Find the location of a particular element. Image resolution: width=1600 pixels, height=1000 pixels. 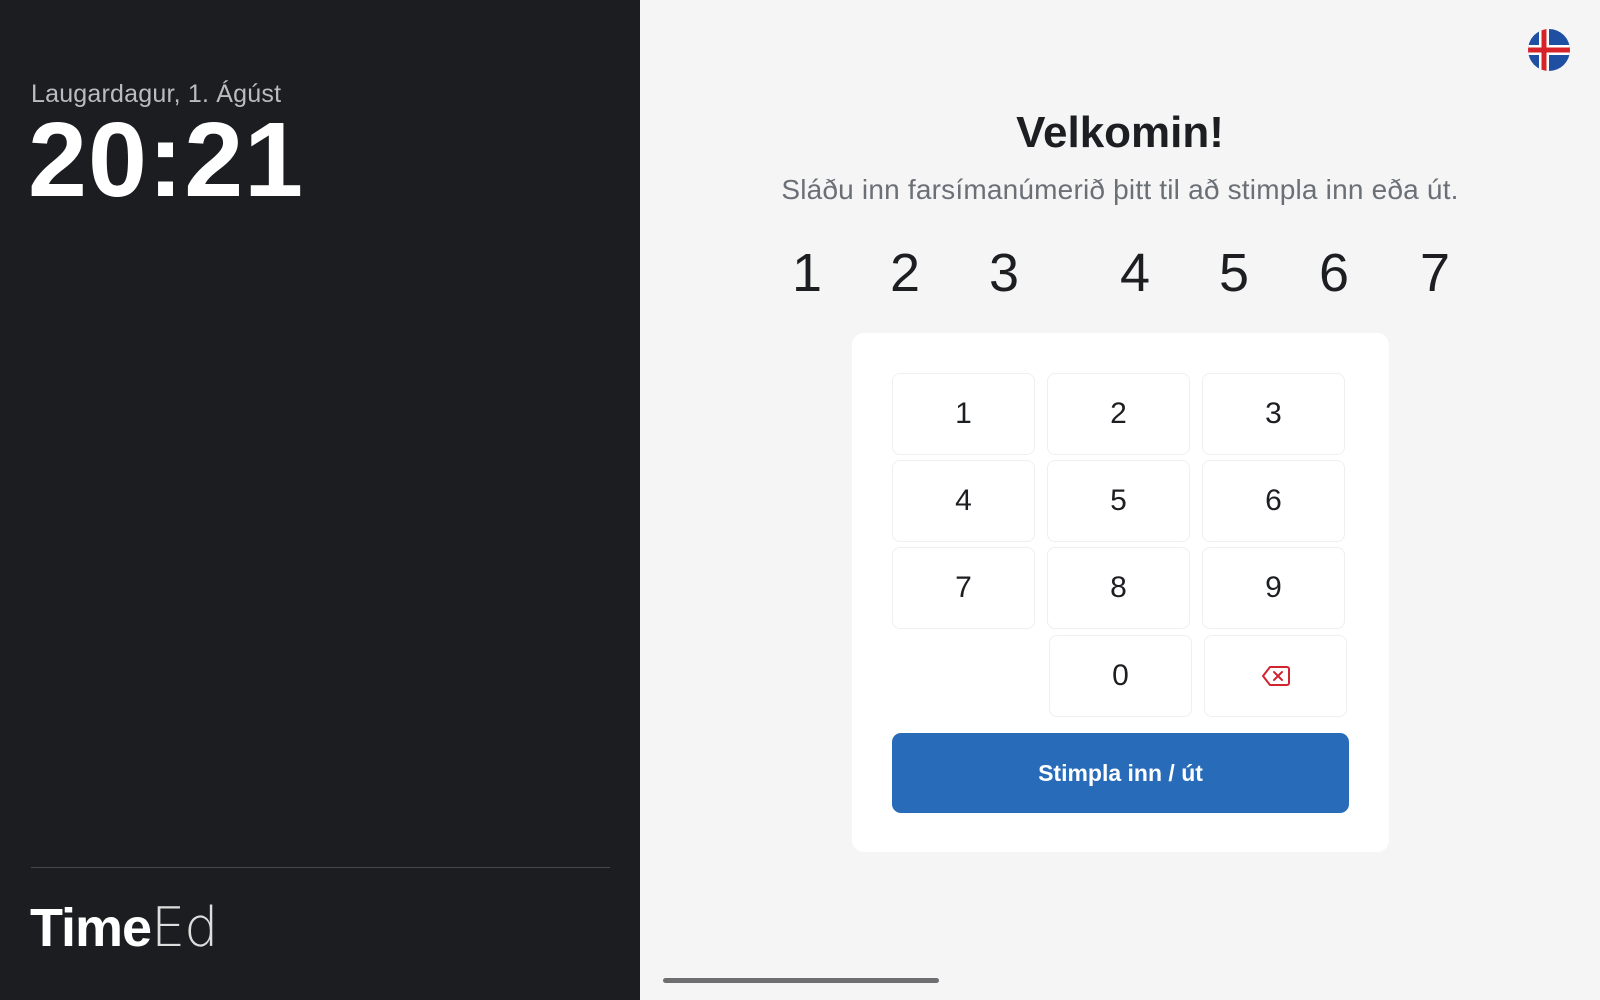

current-time: 20:21 is located at coordinates (166, 160).